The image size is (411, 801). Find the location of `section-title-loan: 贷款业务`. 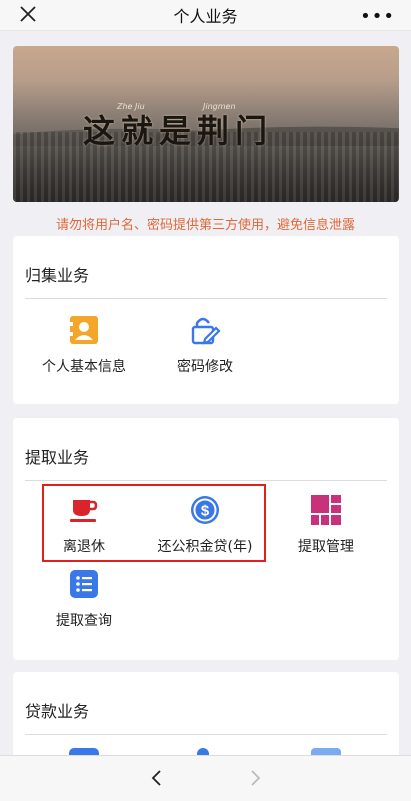

section-title-loan: 贷款业务 is located at coordinates (57, 711).